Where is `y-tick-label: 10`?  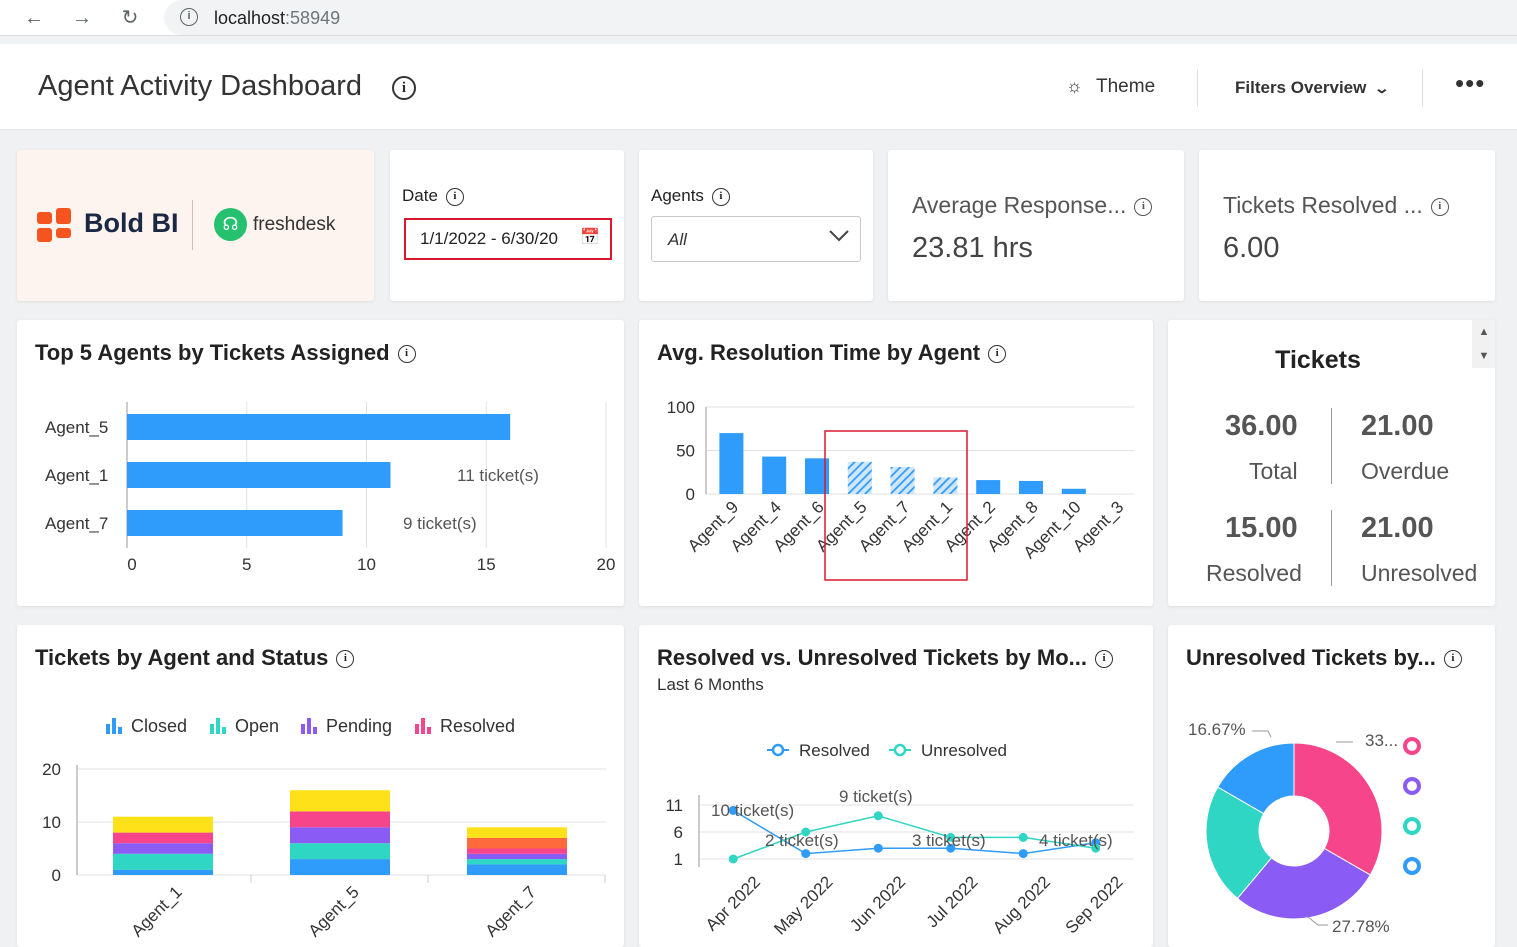
y-tick-label: 10 is located at coordinates (51, 822).